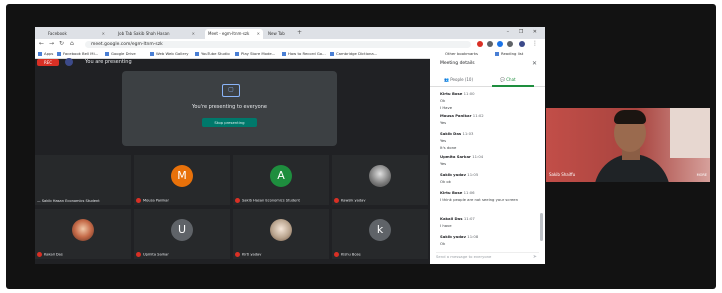 The height and width of the screenshot is (293, 722). What do you see at coordinates (144, 33) in the screenshot?
I see `tab-label: Job Tab Sakib Shah Hasan` at bounding box center [144, 33].